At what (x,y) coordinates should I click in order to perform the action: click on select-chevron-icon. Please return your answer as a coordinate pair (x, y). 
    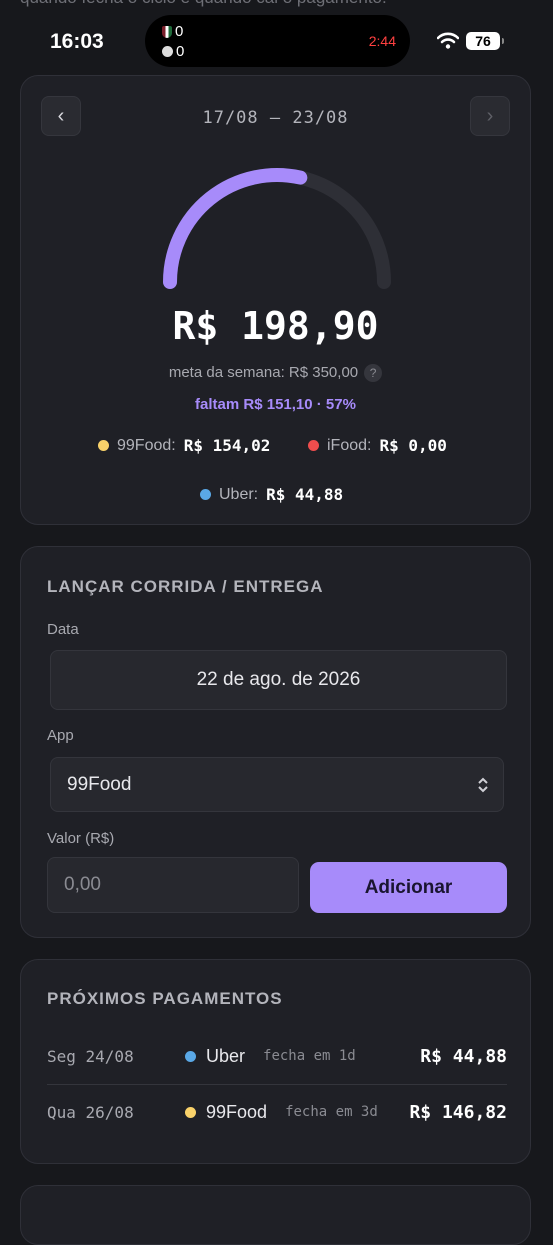
    Looking at the image, I should click on (483, 785).